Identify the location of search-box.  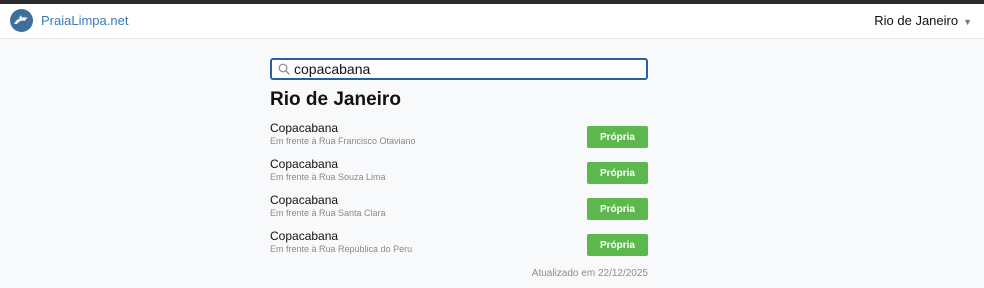
(459, 69).